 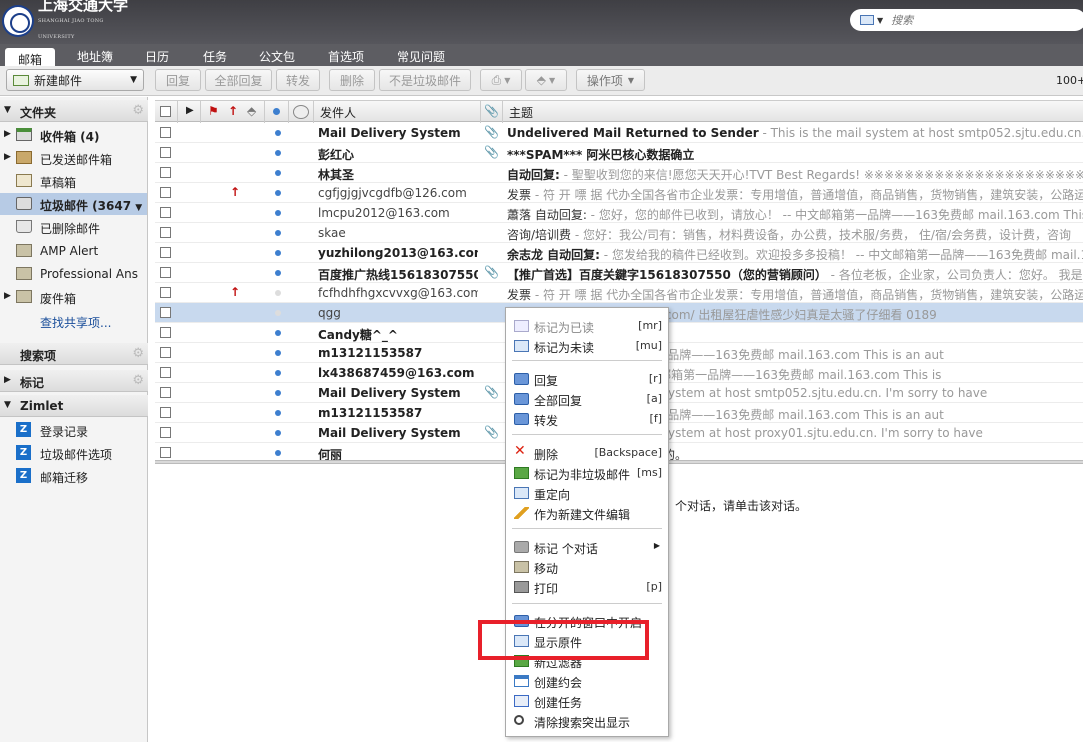 What do you see at coordinates (619, 153) in the screenshot?
I see `message-row: 彭红心 📎 ***SPAM*** 阿米巴核心数据确立` at bounding box center [619, 153].